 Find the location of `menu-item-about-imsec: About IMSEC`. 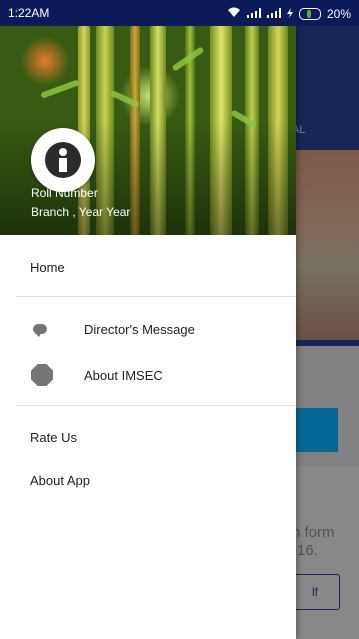

menu-item-about-imsec: About IMSEC is located at coordinates (148, 376).